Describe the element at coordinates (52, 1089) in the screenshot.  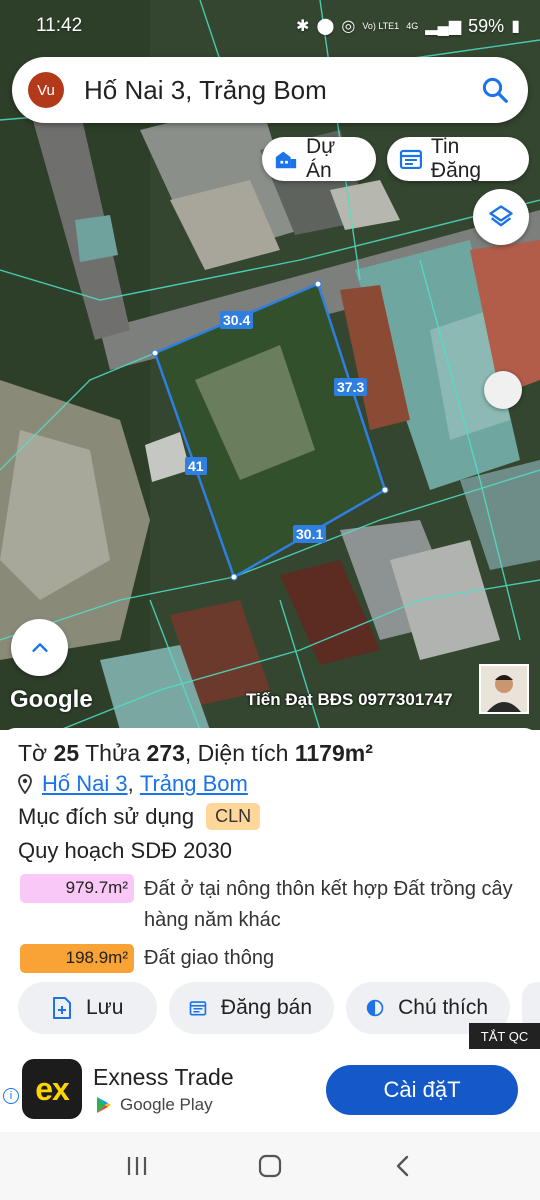
I see `ad-app-logo: ex` at that location.